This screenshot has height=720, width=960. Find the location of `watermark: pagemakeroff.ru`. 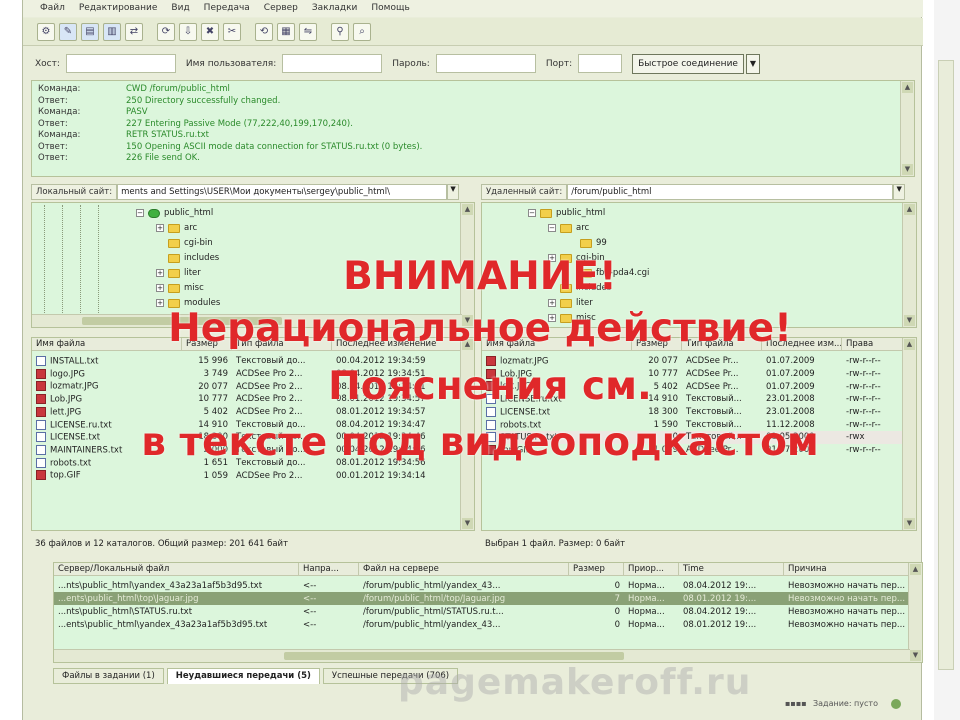

watermark: pagemakeroff.ru is located at coordinates (575, 682).